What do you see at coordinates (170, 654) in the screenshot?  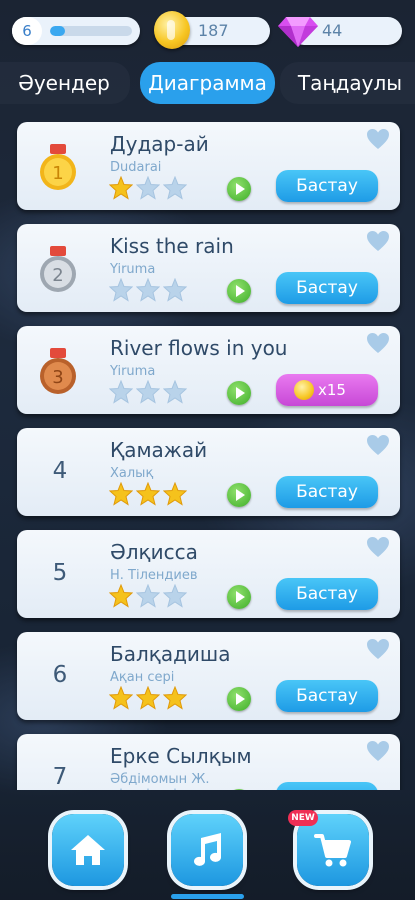 I see `song-title: Балқадиша` at bounding box center [170, 654].